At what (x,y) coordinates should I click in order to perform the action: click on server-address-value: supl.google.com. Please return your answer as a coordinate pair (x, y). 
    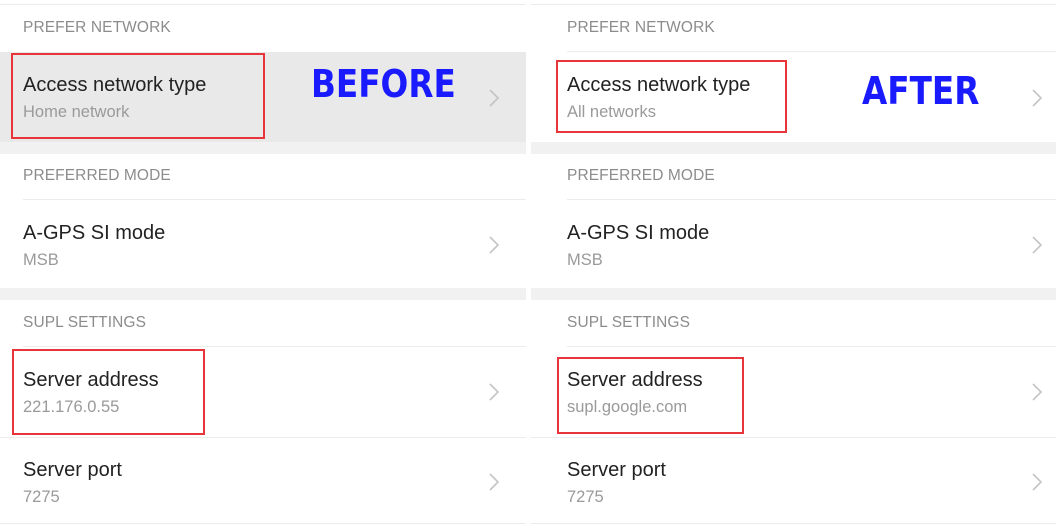
    Looking at the image, I should click on (627, 407).